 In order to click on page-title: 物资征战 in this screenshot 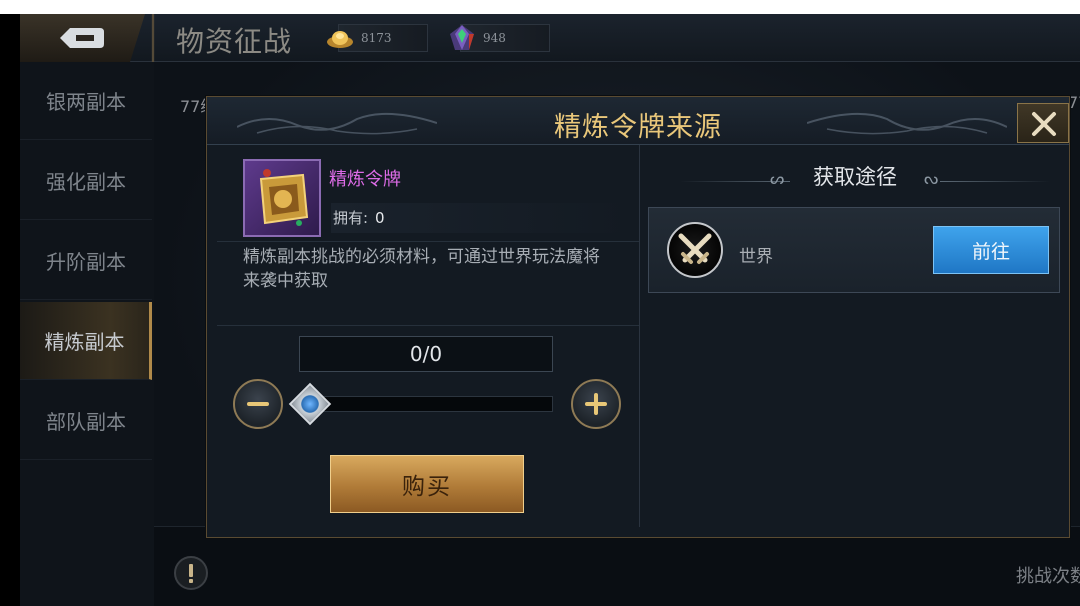, I will do `click(234, 41)`.